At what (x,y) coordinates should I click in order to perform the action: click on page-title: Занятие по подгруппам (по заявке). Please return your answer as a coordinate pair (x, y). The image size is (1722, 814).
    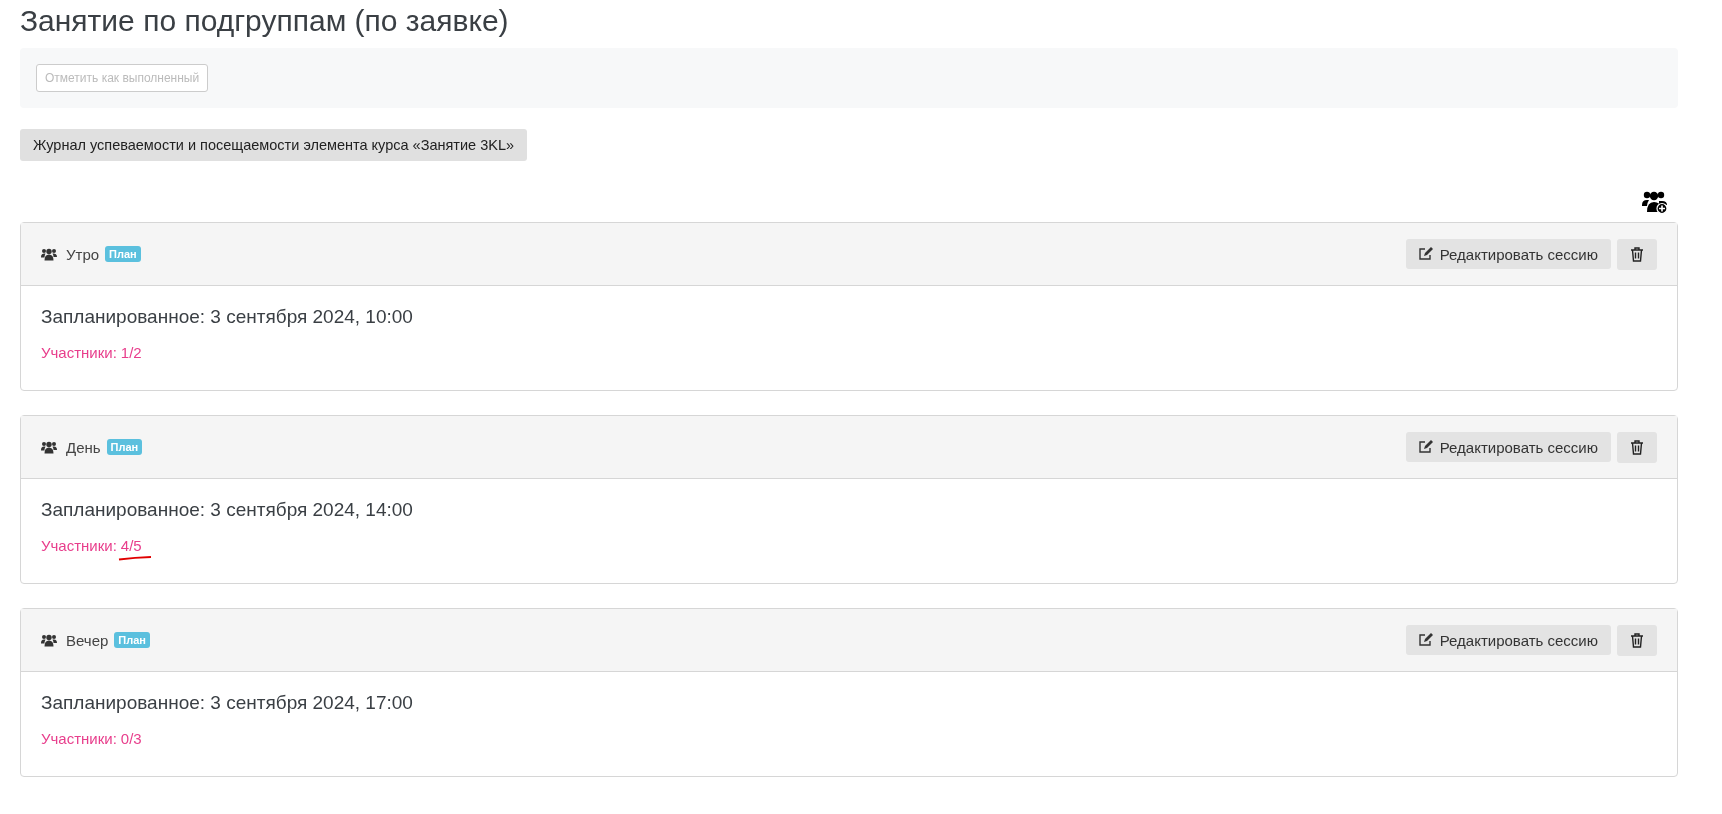
    Looking at the image, I should click on (265, 21).